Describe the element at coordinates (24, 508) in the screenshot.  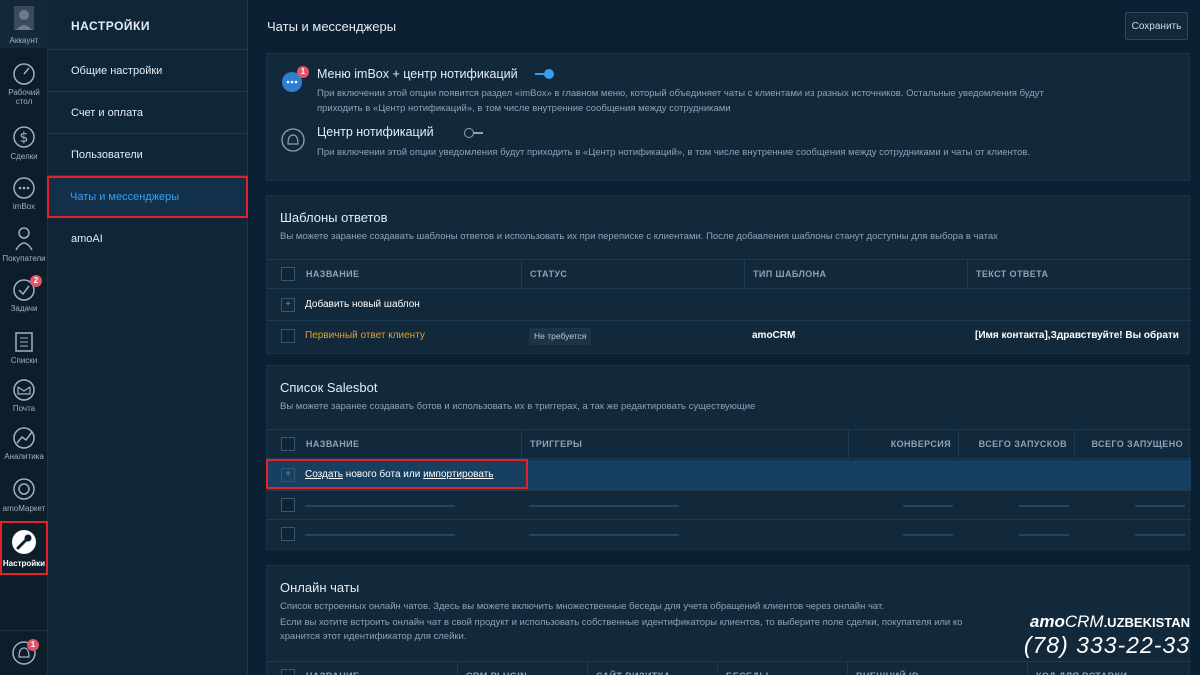
I see `rail-label: amoМаркет` at that location.